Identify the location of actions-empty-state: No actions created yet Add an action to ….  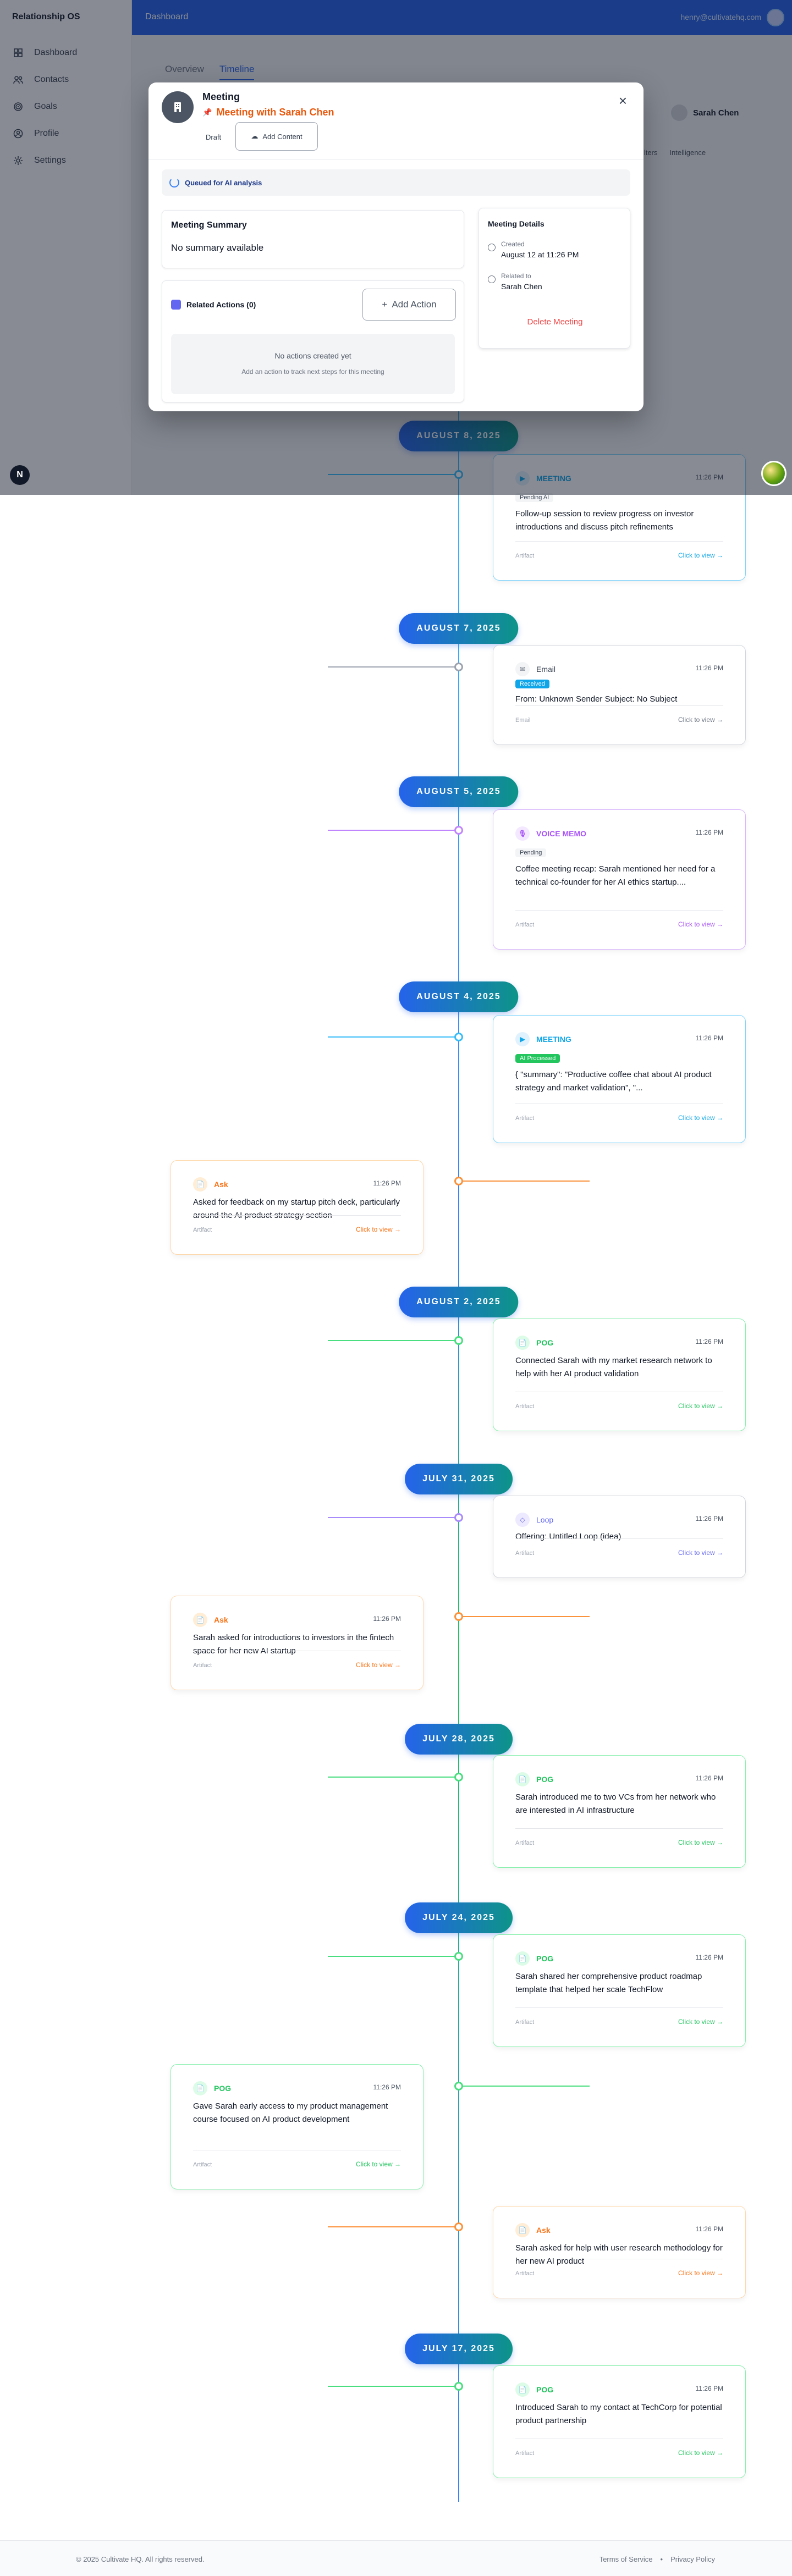
(313, 364).